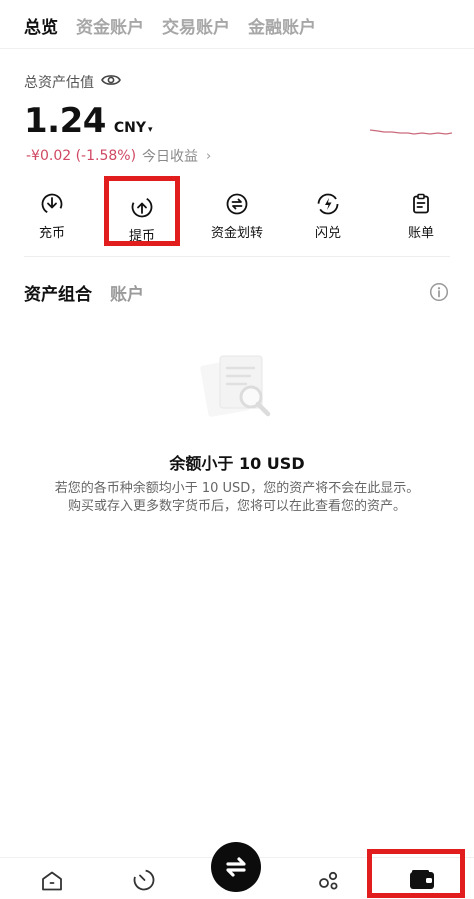 This screenshot has height=899, width=474. What do you see at coordinates (327, 233) in the screenshot?
I see `flash-swap-label: 闪兑` at bounding box center [327, 233].